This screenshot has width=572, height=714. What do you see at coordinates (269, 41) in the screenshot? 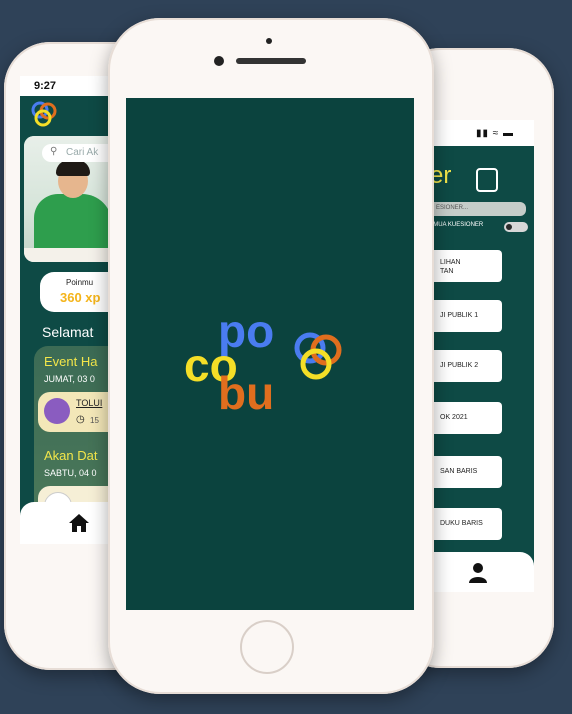
I see `sensor` at bounding box center [269, 41].